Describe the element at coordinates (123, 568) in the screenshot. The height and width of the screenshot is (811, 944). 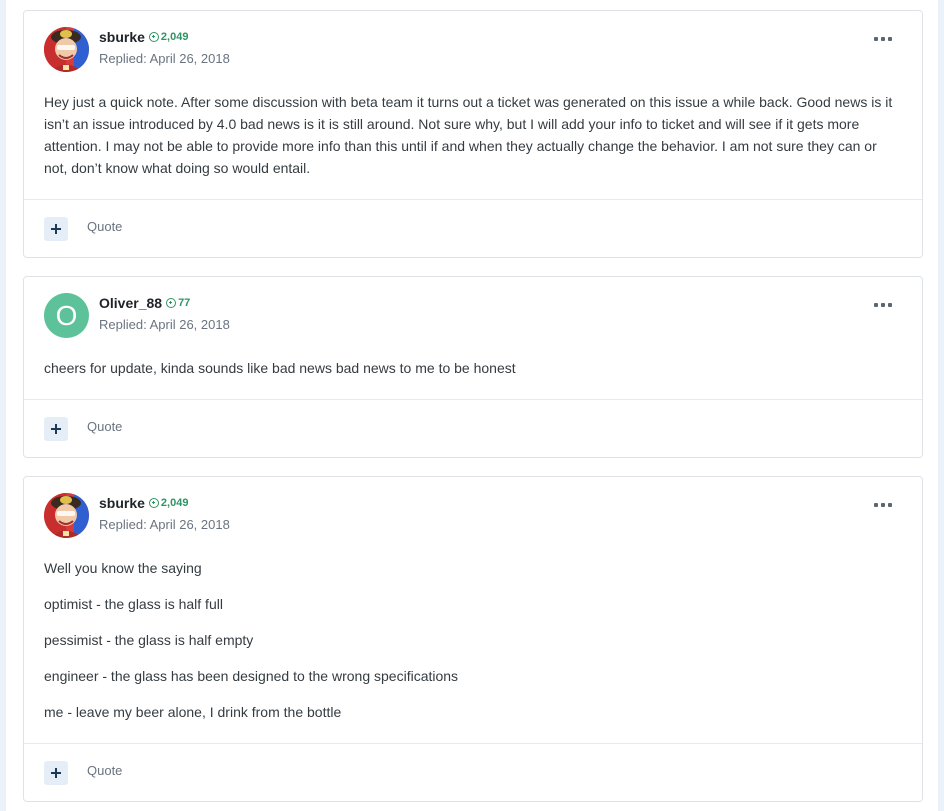
I see `post-paragraph: Well you know the saying` at that location.